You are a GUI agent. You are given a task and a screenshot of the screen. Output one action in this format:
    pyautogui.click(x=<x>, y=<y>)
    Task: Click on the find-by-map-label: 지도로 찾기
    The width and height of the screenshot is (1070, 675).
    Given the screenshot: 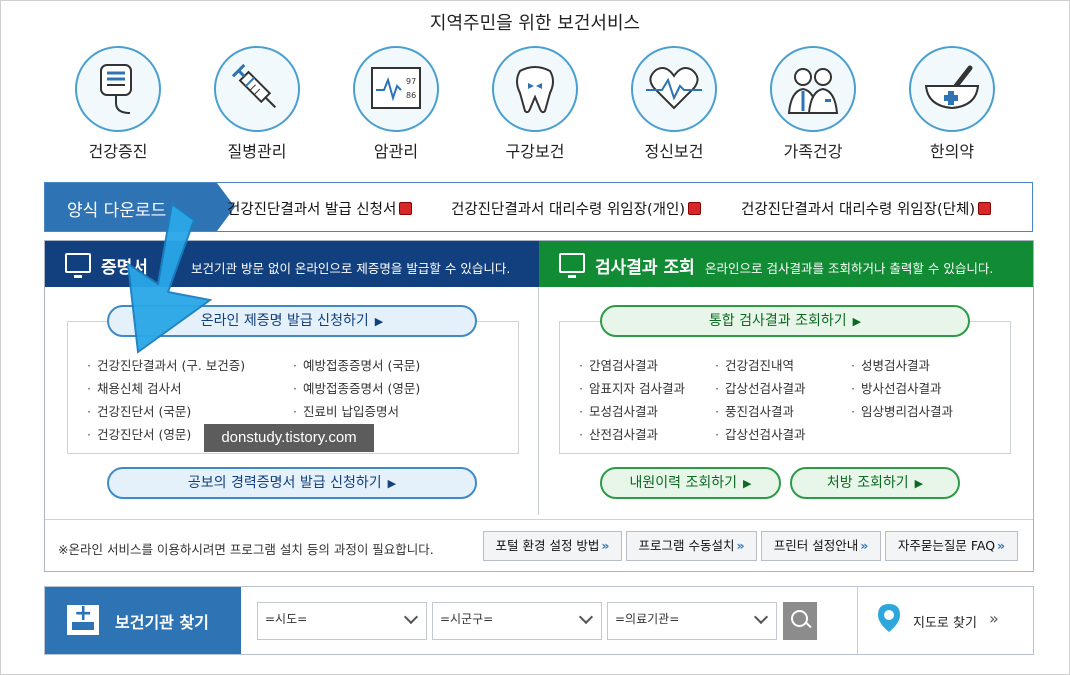 What is the action you would take?
    pyautogui.click(x=945, y=623)
    